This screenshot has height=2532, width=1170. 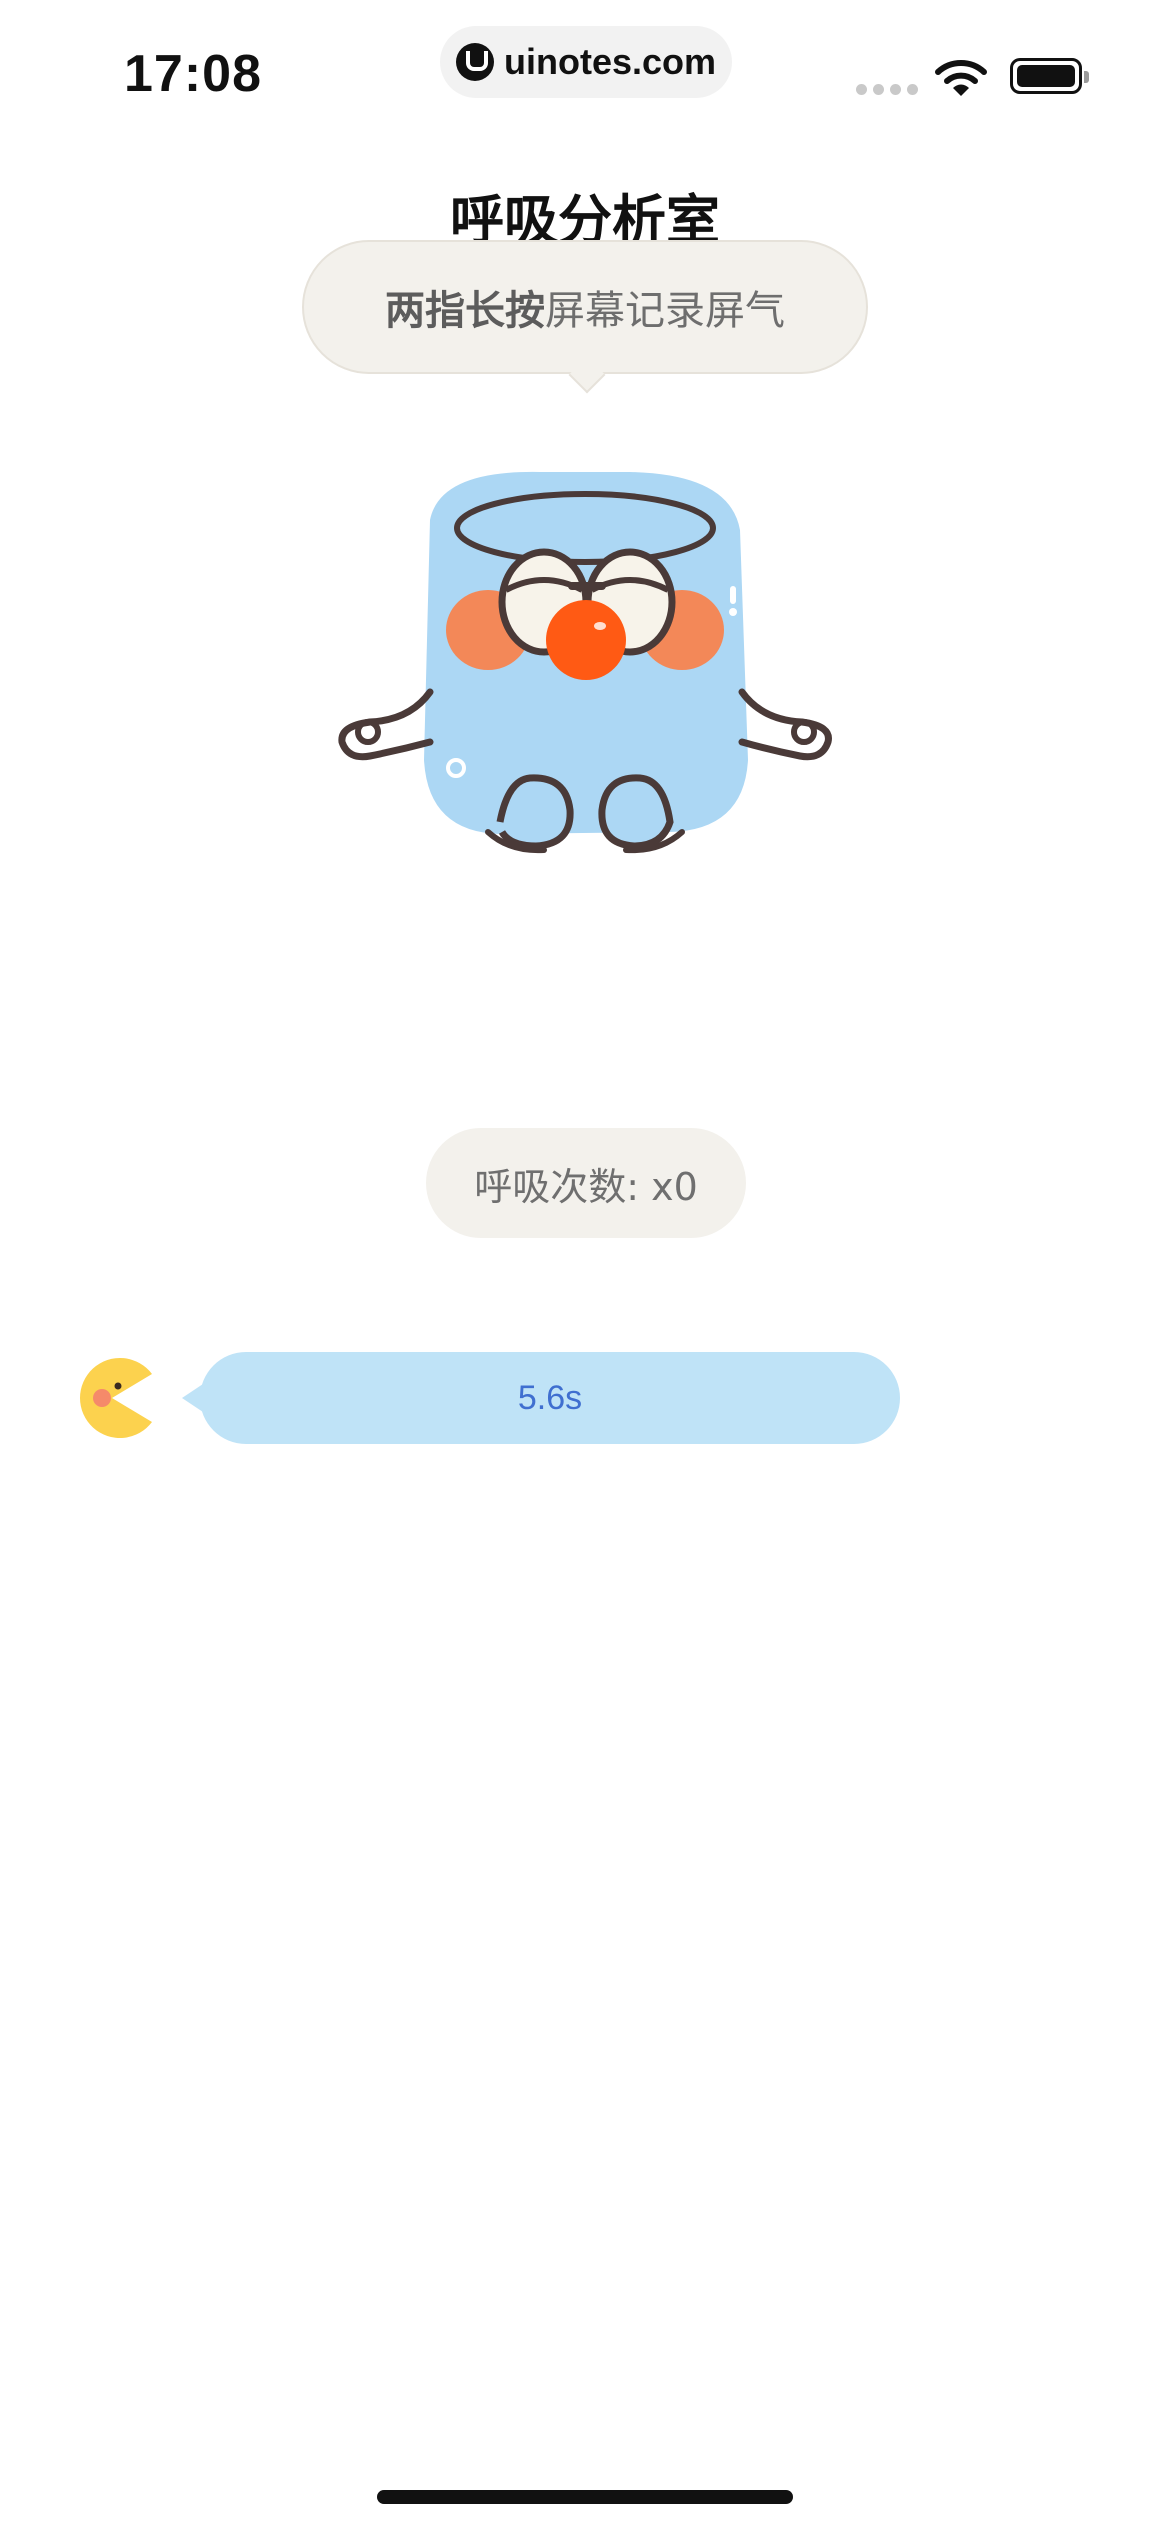 I want to click on url-text: uinotes.com, so click(x=610, y=61).